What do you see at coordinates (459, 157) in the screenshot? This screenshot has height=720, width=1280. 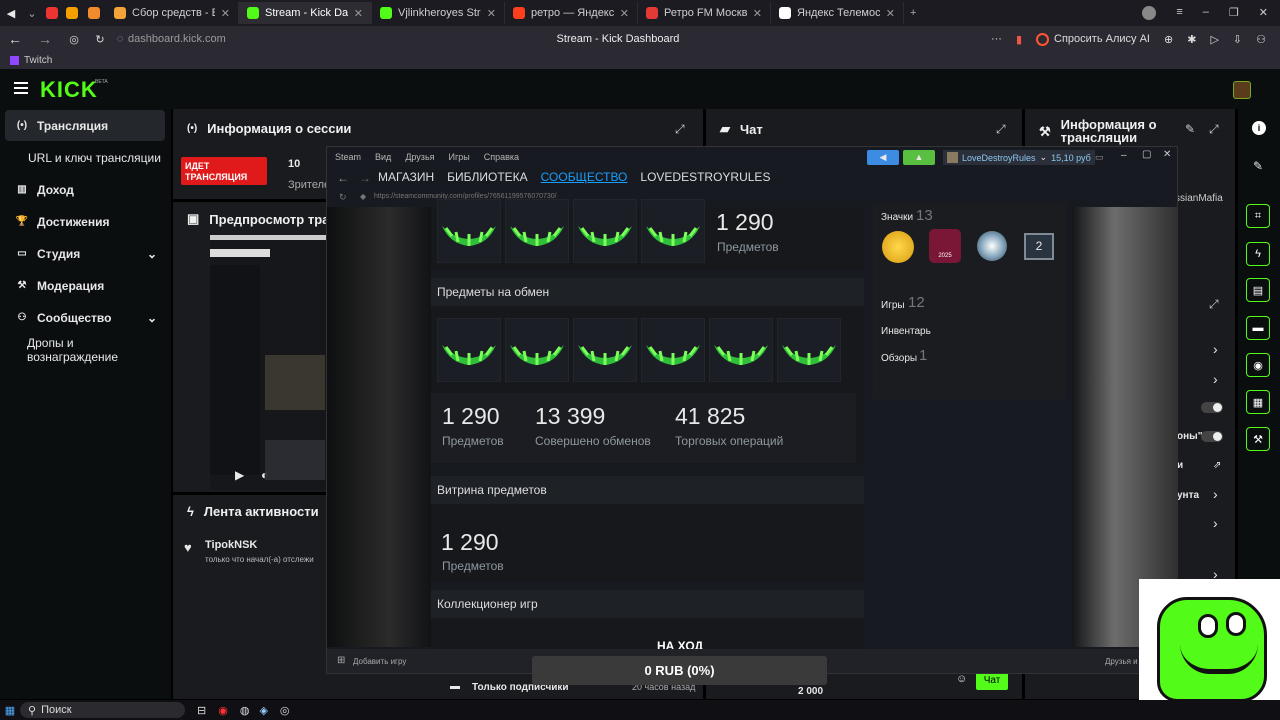 I see `steam-menu-item: Игры` at bounding box center [459, 157].